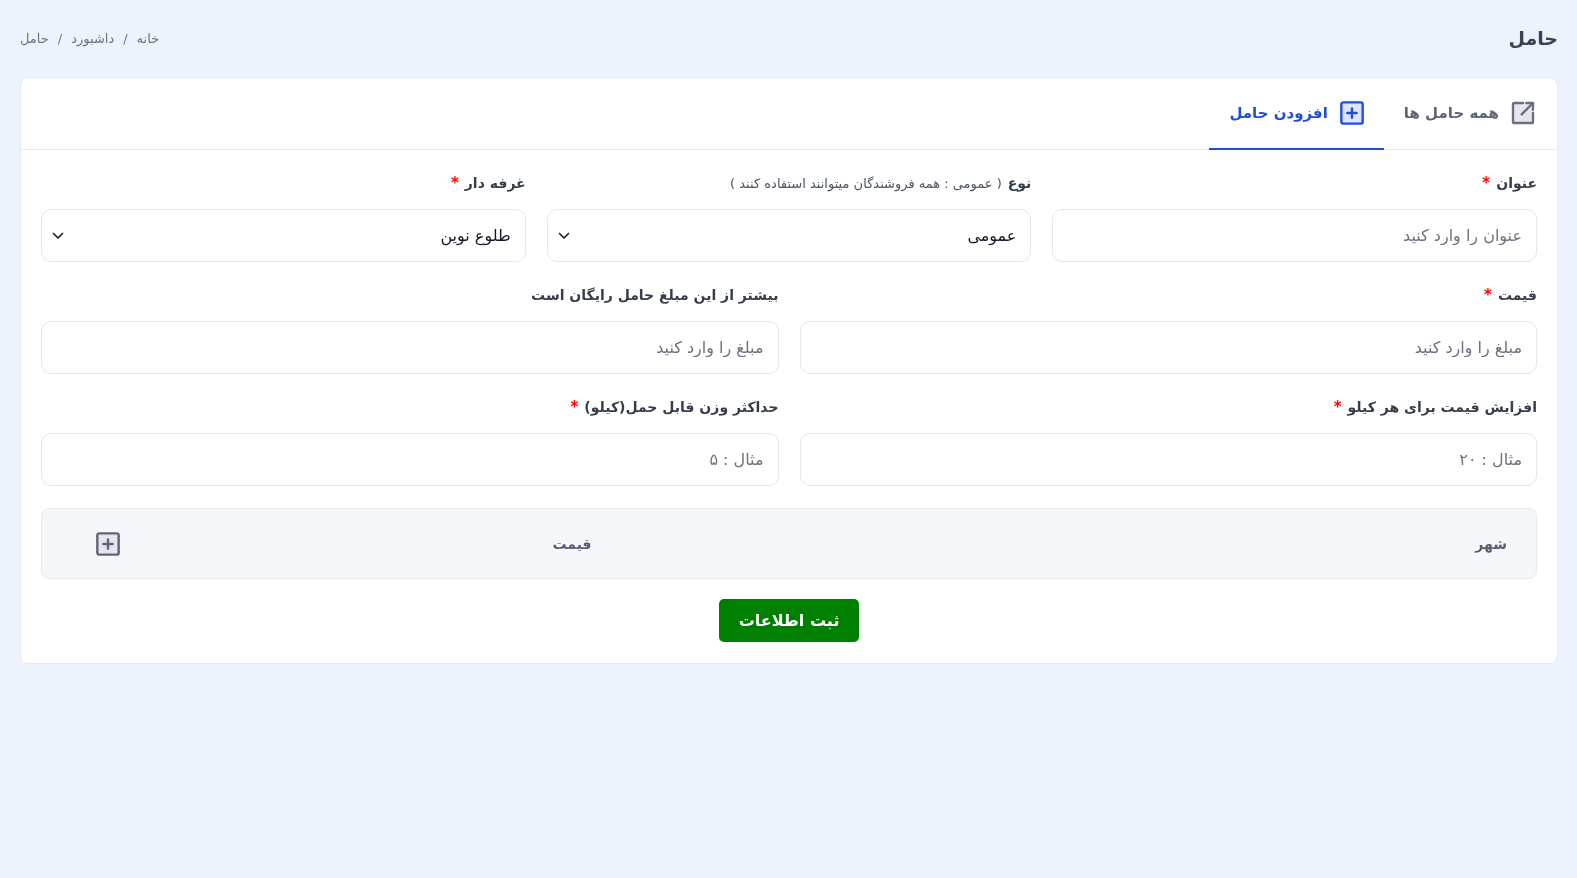  Describe the element at coordinates (1516, 183) in the screenshot. I see `field-label: عنوان` at that location.